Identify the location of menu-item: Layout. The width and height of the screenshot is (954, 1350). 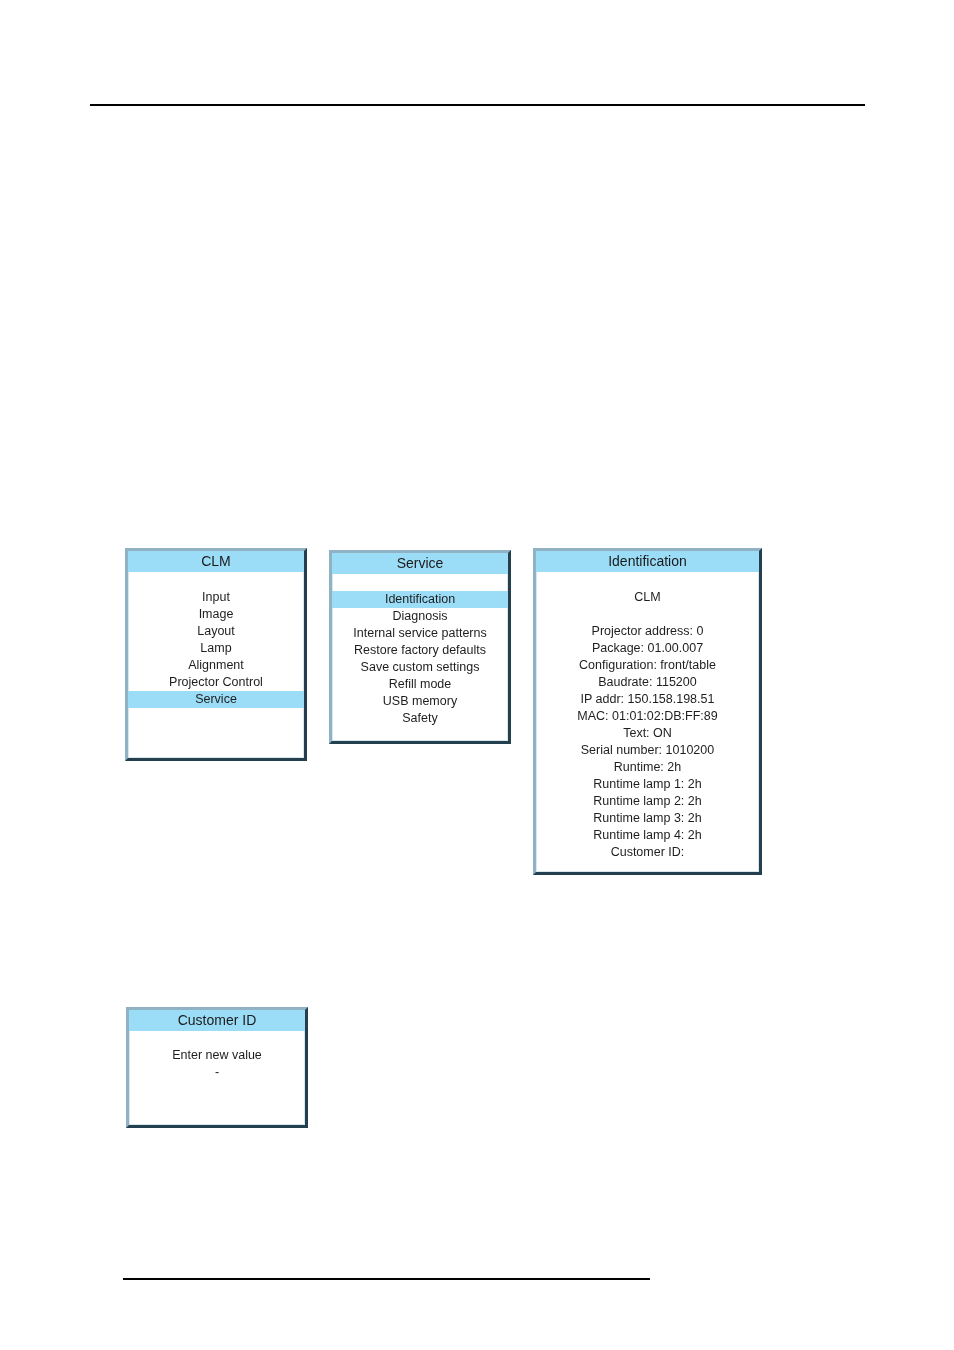
(216, 631).